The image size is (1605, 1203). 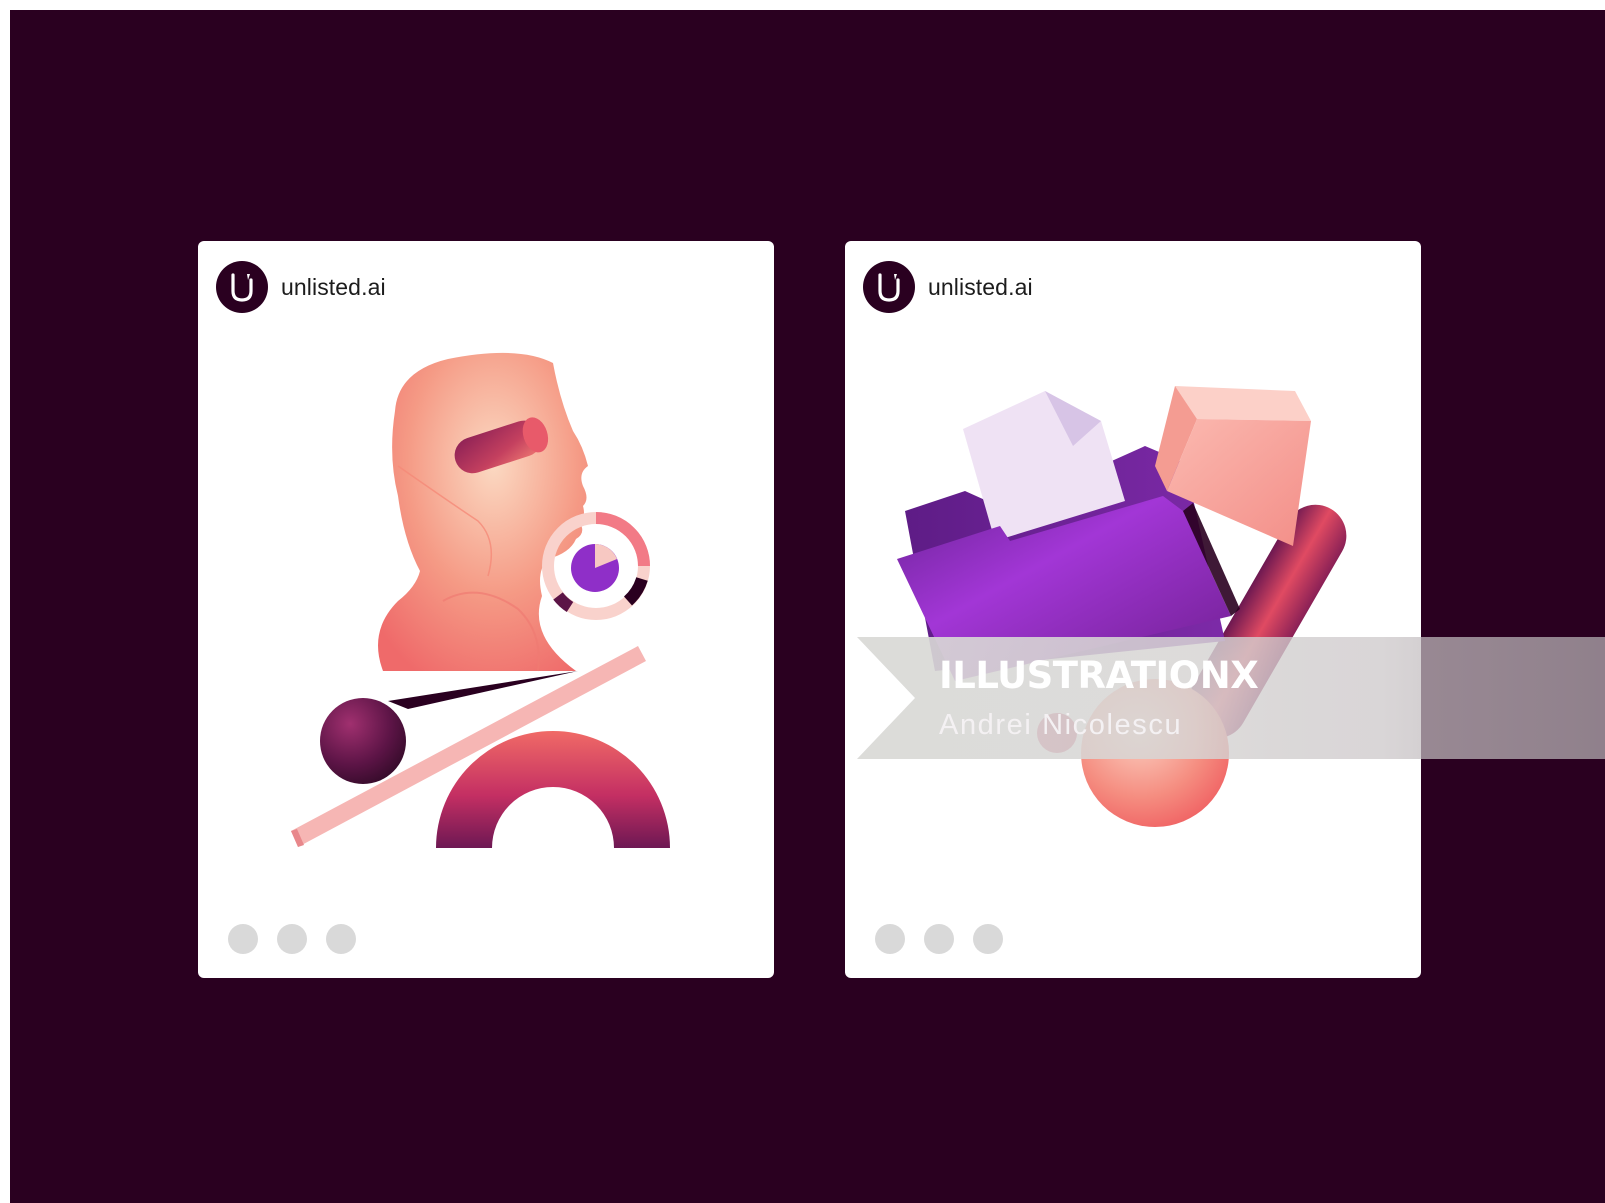 What do you see at coordinates (1099, 675) in the screenshot?
I see `watermark-brand: ILLUSTRATIONX` at bounding box center [1099, 675].